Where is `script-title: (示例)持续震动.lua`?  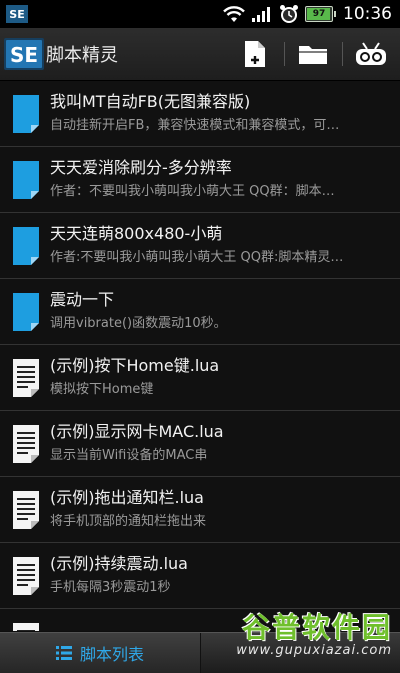 script-title: (示例)持续震动.lua is located at coordinates (119, 563).